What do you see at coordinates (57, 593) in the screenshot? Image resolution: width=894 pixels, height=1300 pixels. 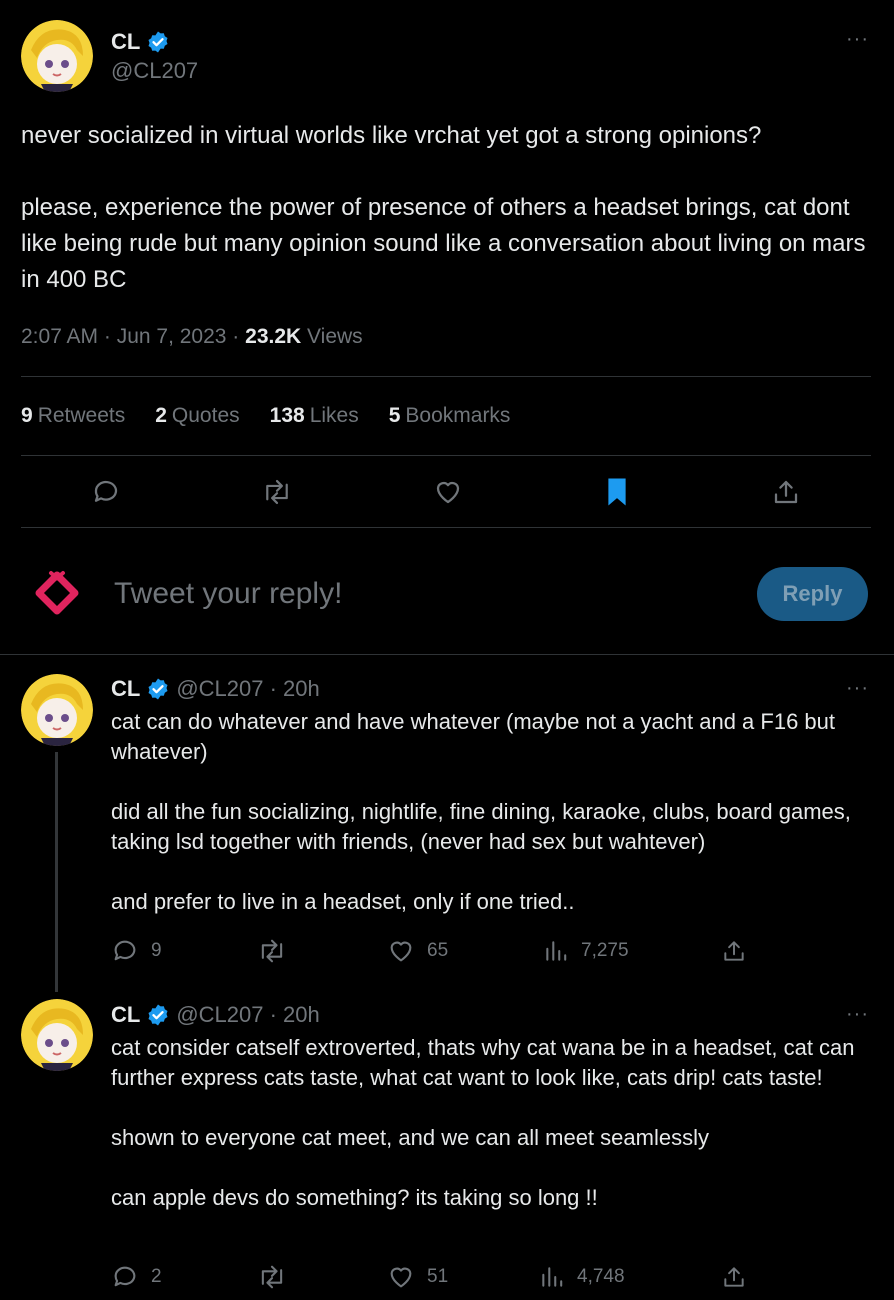 I see `composer-avatar-logo-icon` at bounding box center [57, 593].